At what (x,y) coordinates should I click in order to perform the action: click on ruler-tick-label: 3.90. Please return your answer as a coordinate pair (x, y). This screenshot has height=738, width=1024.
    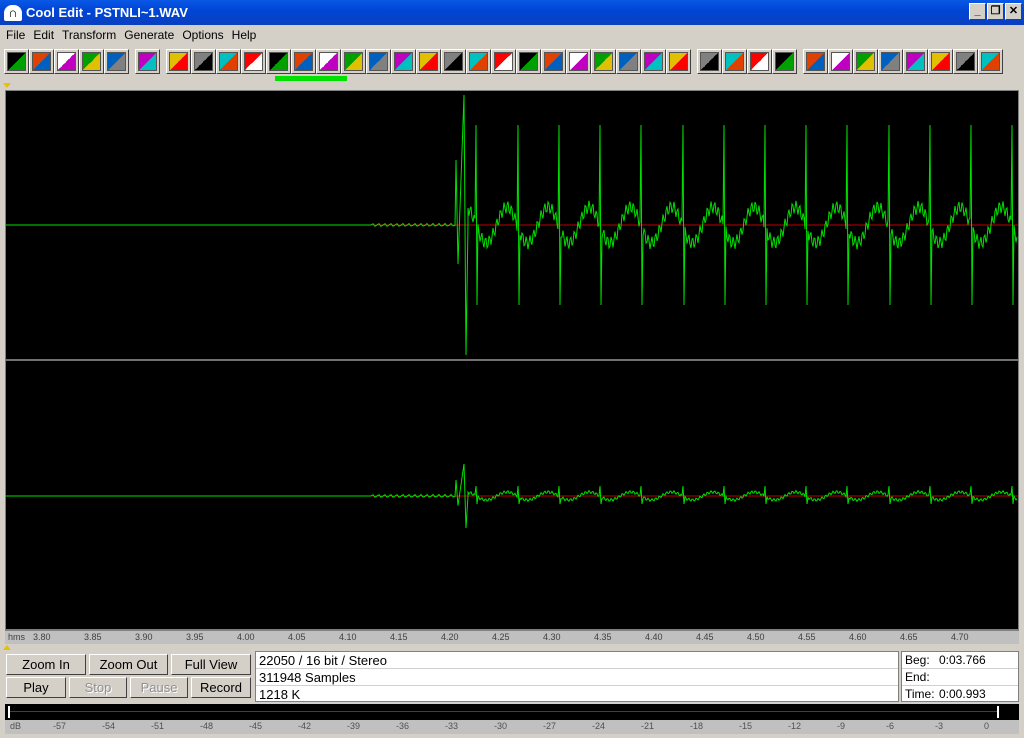
    Looking at the image, I should click on (144, 637).